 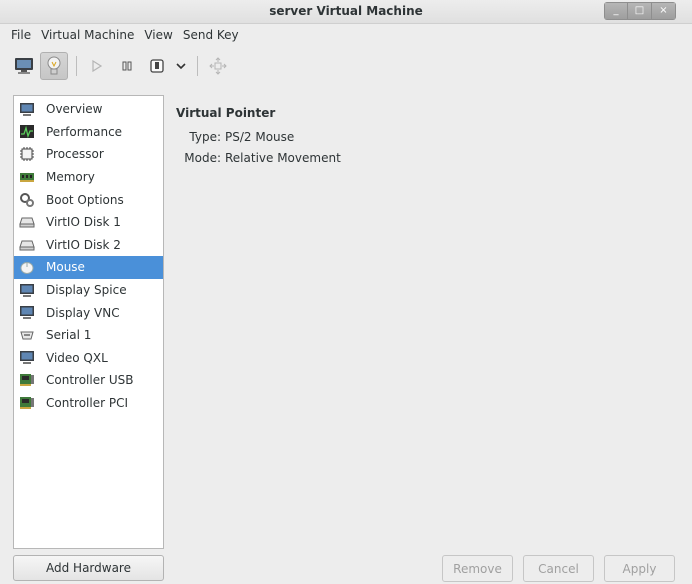 I want to click on maximize-button: □, so click(x=640, y=11).